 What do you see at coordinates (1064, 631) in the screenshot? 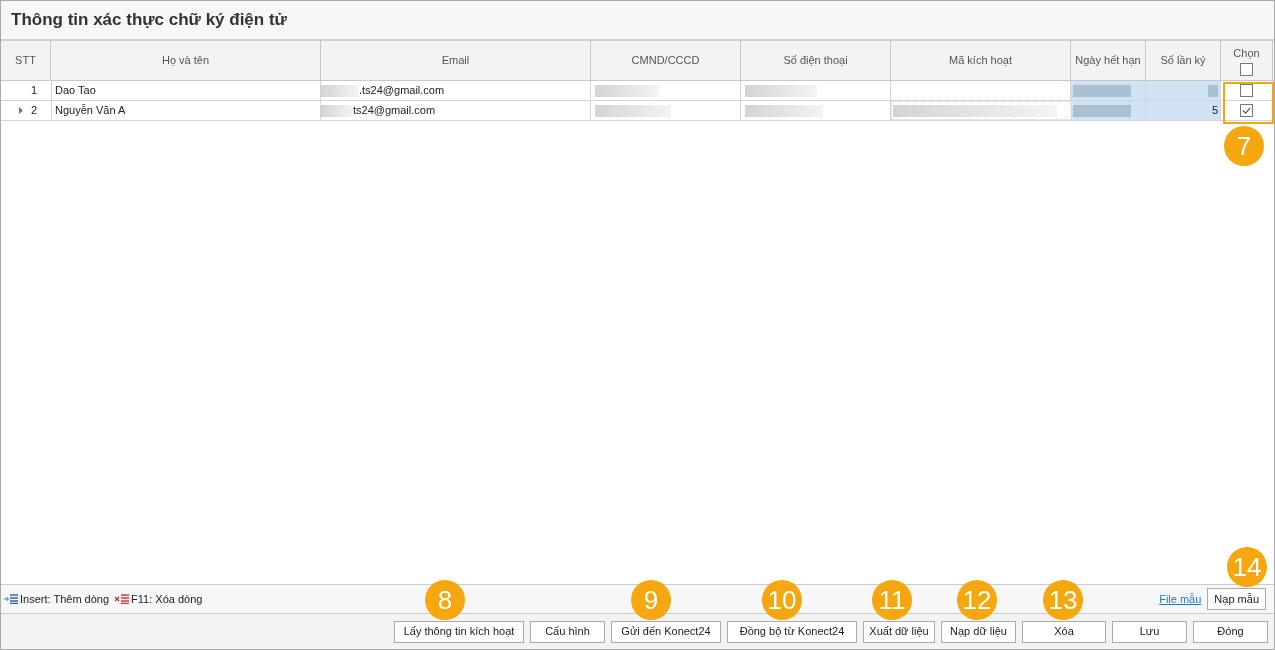
I see `action-button: Xóa` at bounding box center [1064, 631].